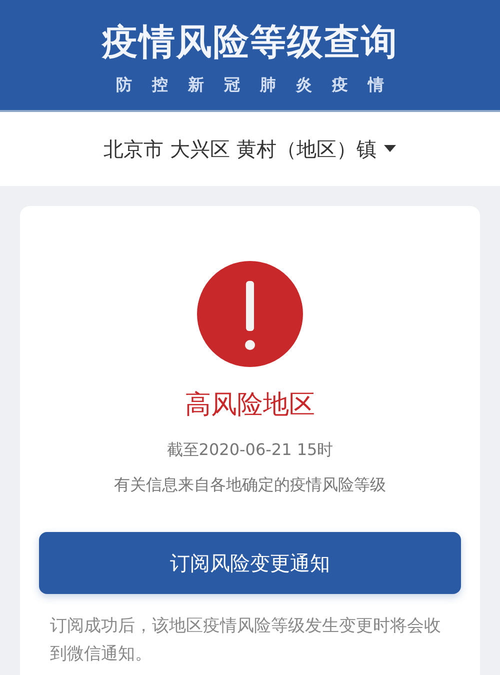 The width and height of the screenshot is (500, 675). Describe the element at coordinates (232, 85) in the screenshot. I see `subtitle-character: 冠` at that location.